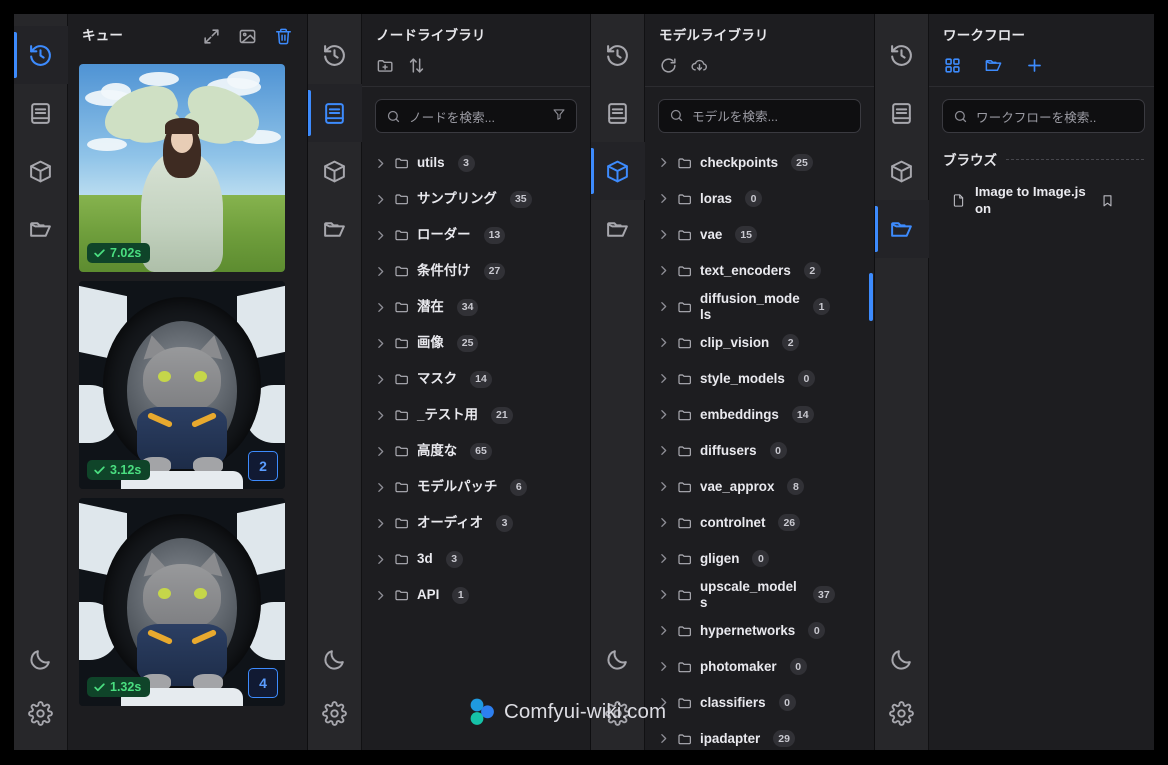 The height and width of the screenshot is (765, 1168). I want to click on model-tree-item: controlnet 26, so click(759, 523).